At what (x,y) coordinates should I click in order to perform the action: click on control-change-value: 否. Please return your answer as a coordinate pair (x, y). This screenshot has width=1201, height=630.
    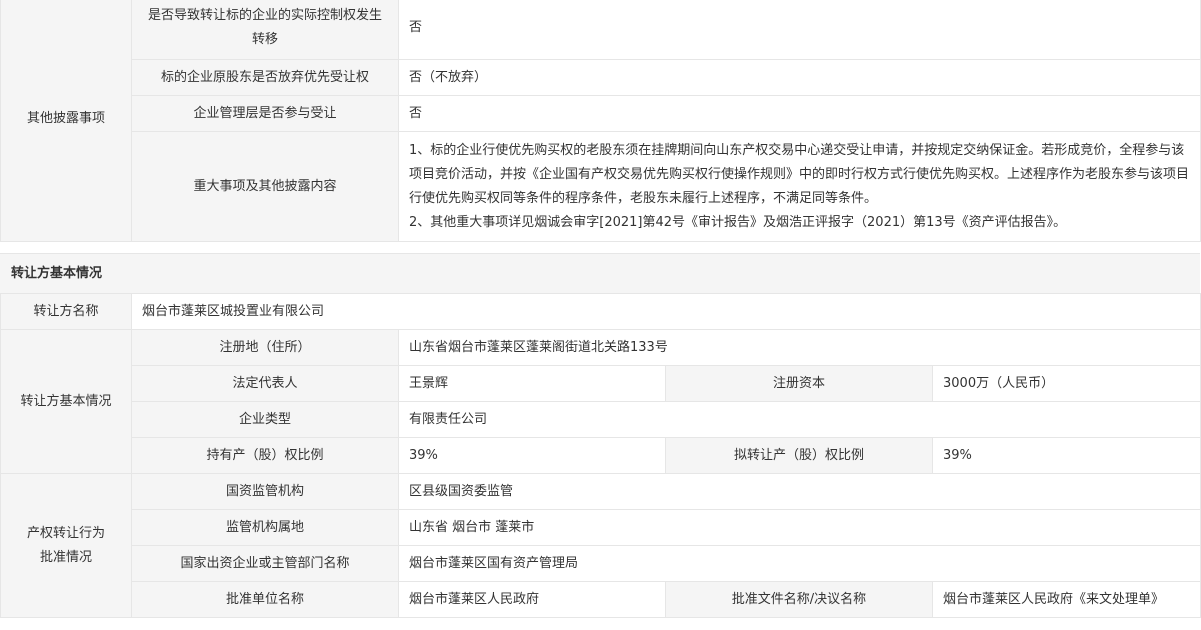
    Looking at the image, I should click on (799, 30).